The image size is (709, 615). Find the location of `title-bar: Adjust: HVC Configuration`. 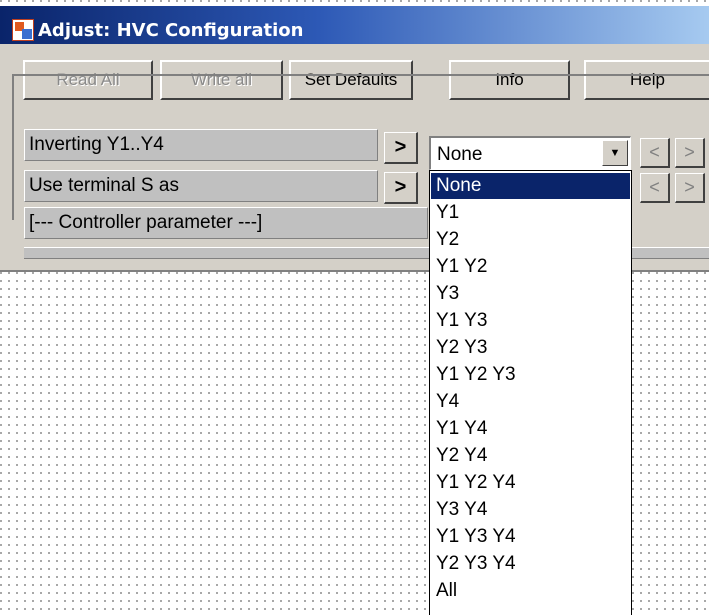

title-bar: Adjust: HVC Configuration is located at coordinates (354, 25).